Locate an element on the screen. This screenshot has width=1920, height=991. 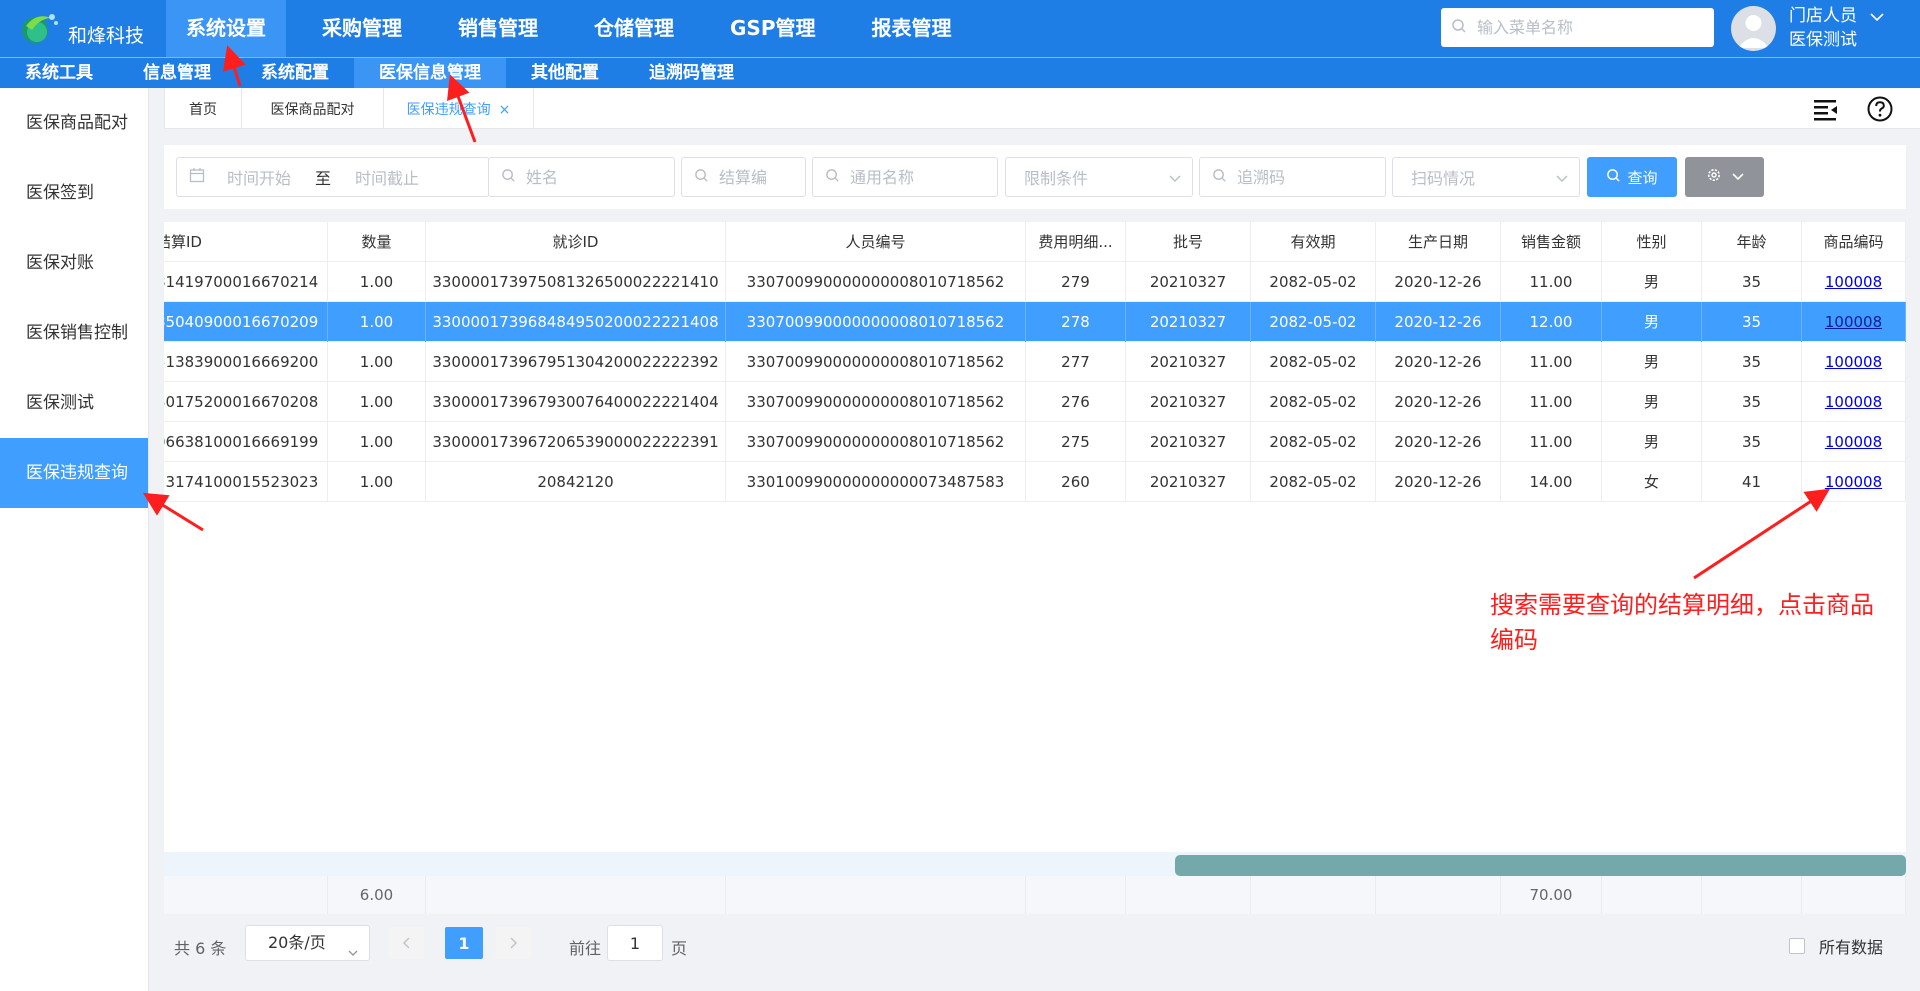
header-col-quantity: 数量 is located at coordinates (377, 242).